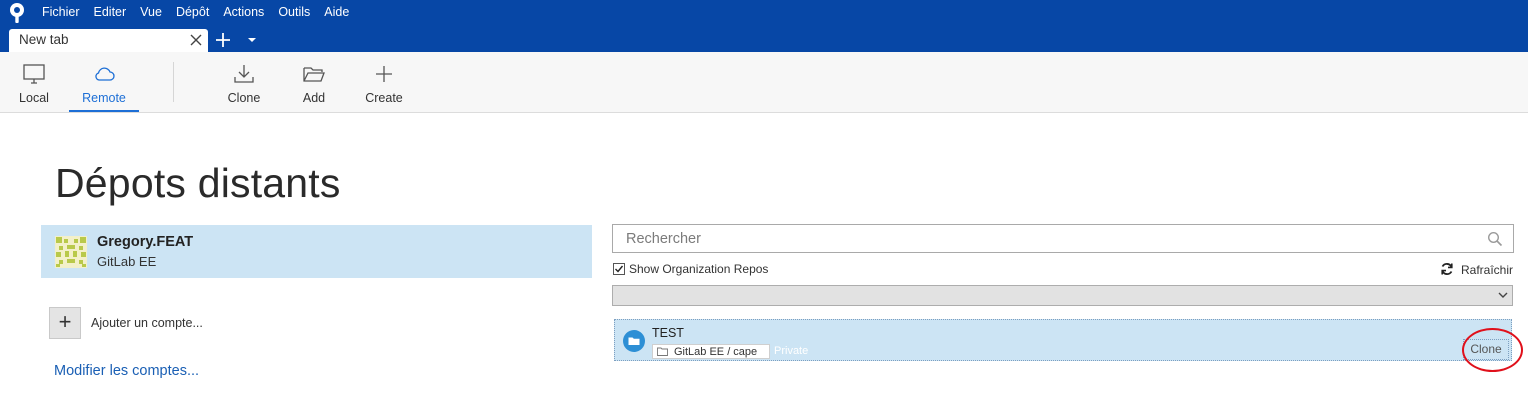 This screenshot has height=402, width=1528. Describe the element at coordinates (1063, 238) in the screenshot. I see `search-input` at that location.